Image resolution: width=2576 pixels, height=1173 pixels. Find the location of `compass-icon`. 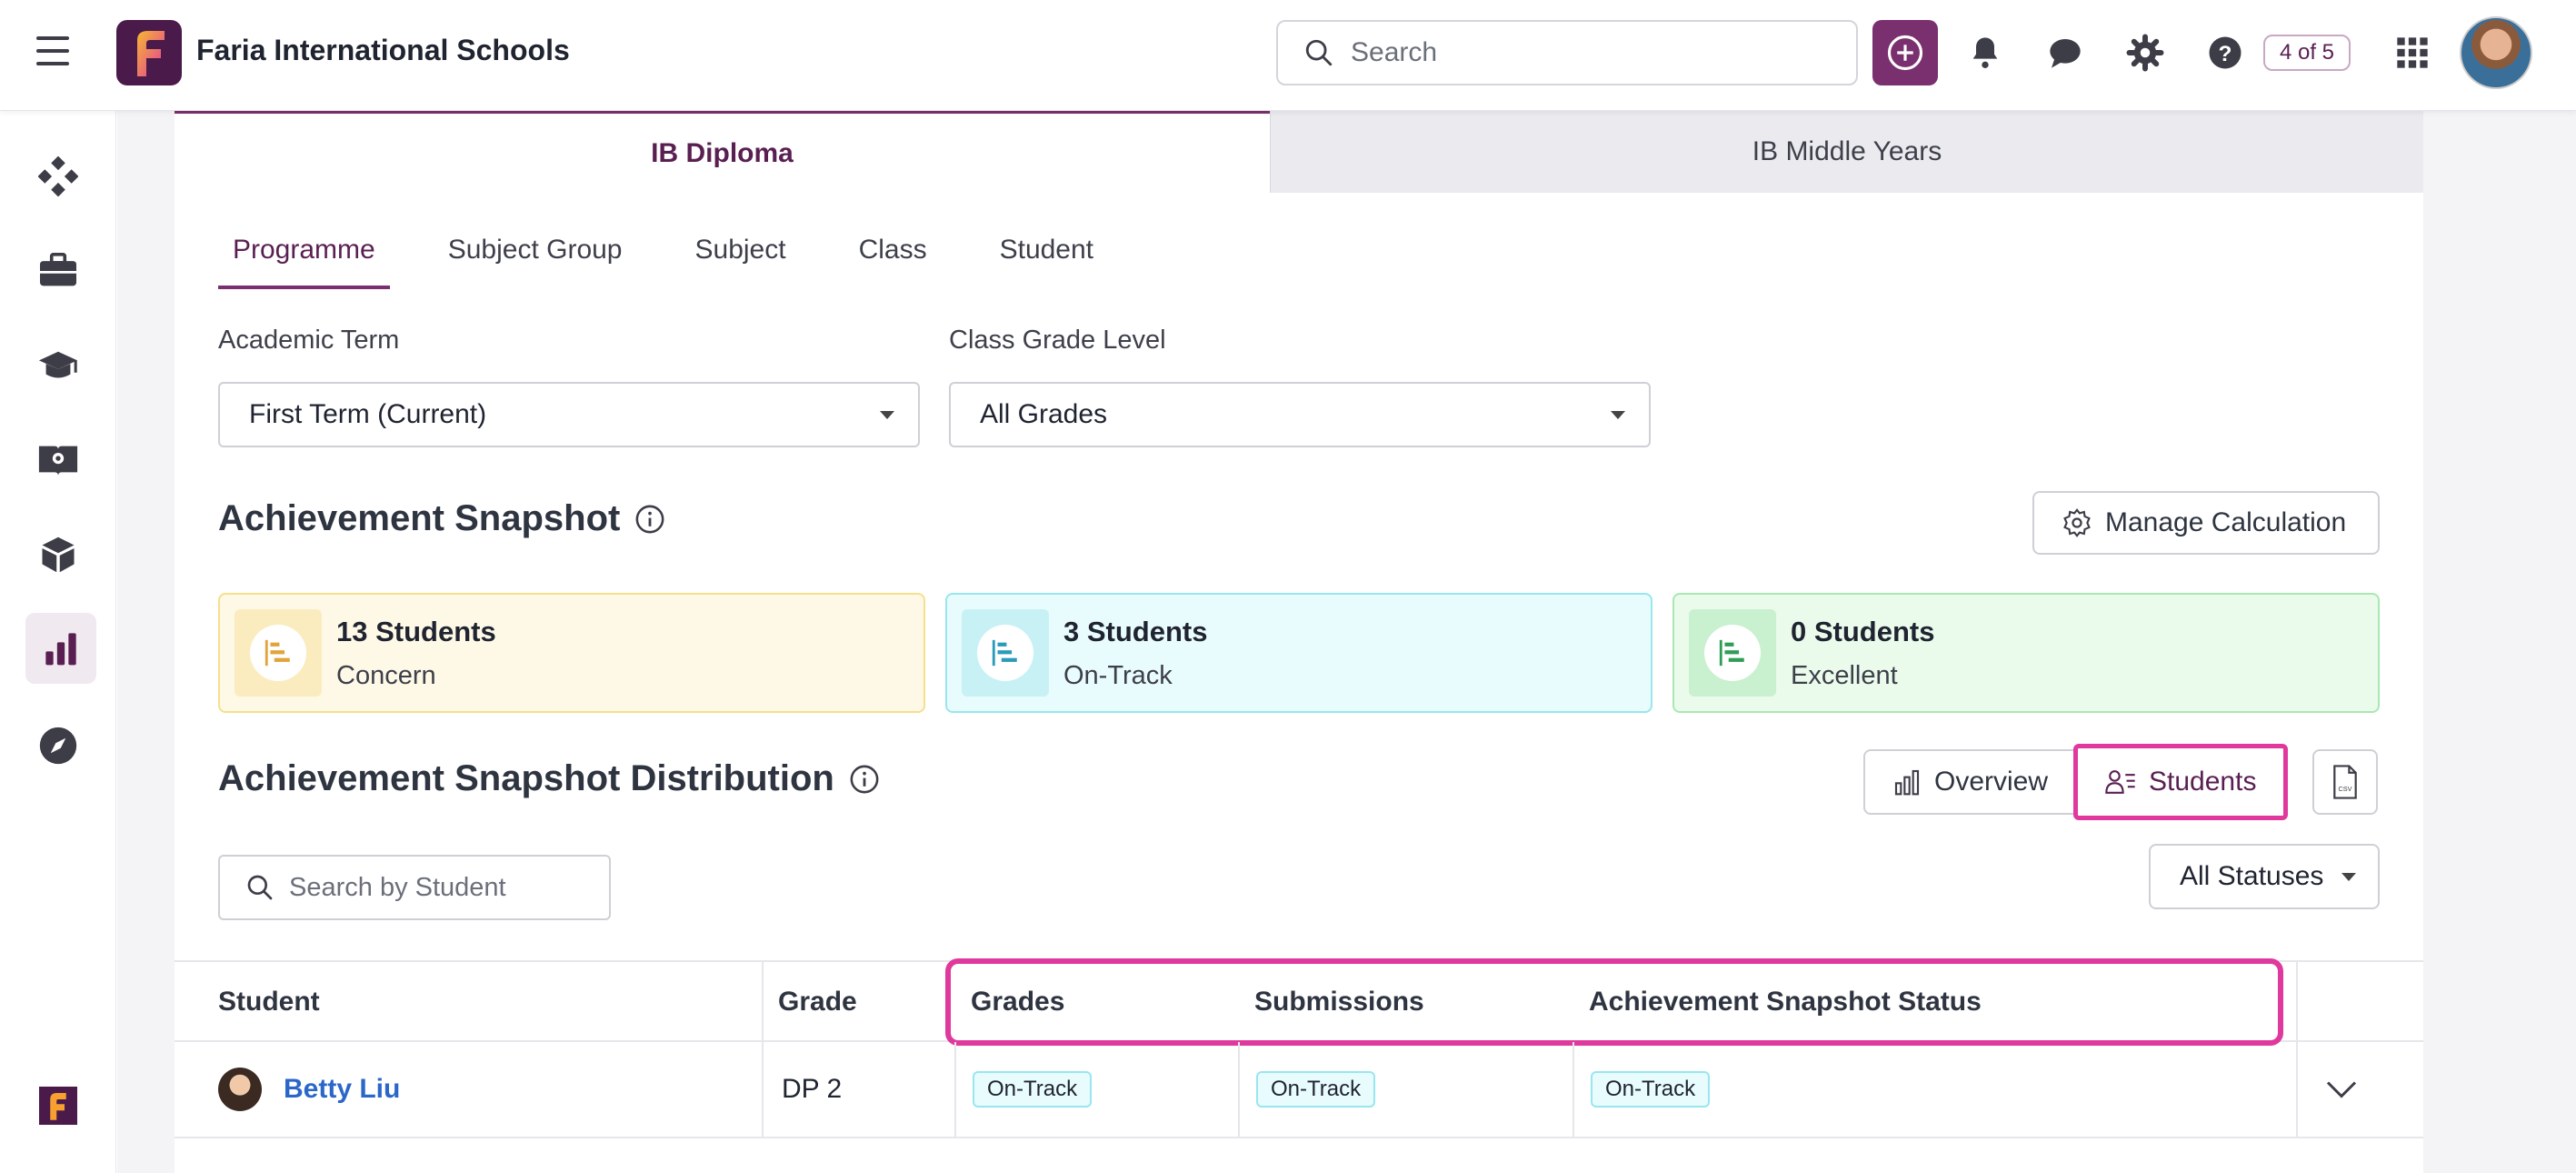

compass-icon is located at coordinates (58, 746).